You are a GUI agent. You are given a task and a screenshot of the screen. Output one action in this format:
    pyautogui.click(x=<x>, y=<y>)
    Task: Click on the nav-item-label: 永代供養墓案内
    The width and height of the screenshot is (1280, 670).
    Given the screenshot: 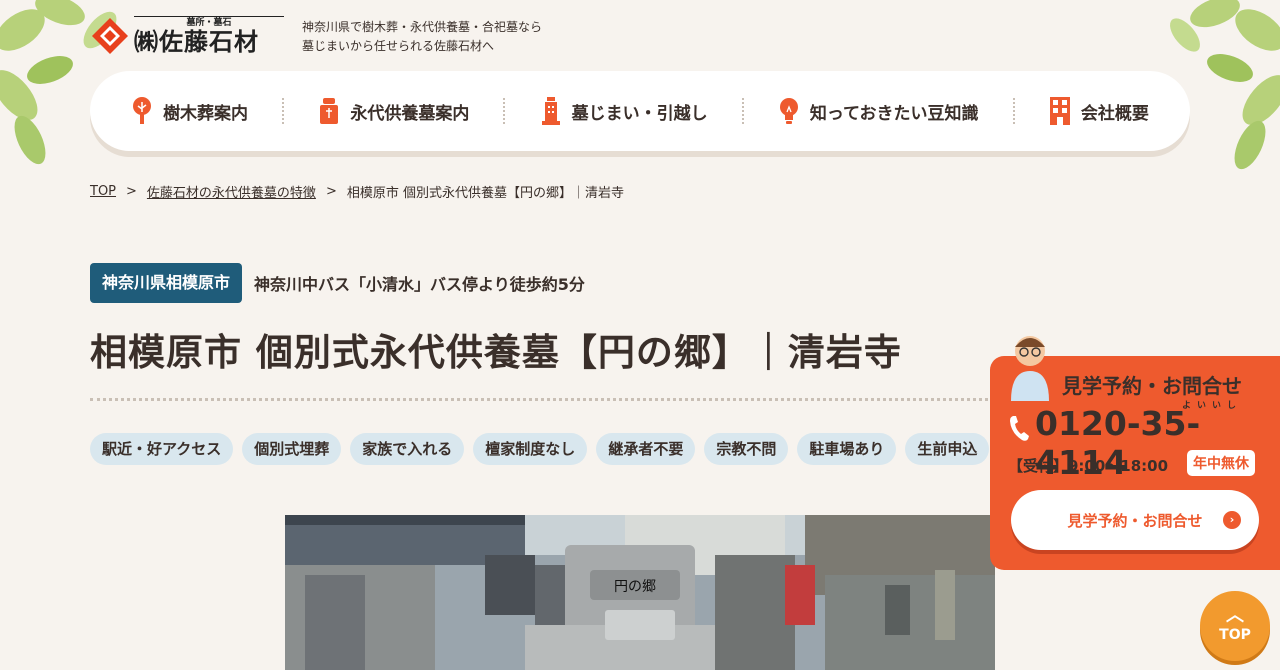 What is the action you would take?
    pyautogui.click(x=410, y=113)
    